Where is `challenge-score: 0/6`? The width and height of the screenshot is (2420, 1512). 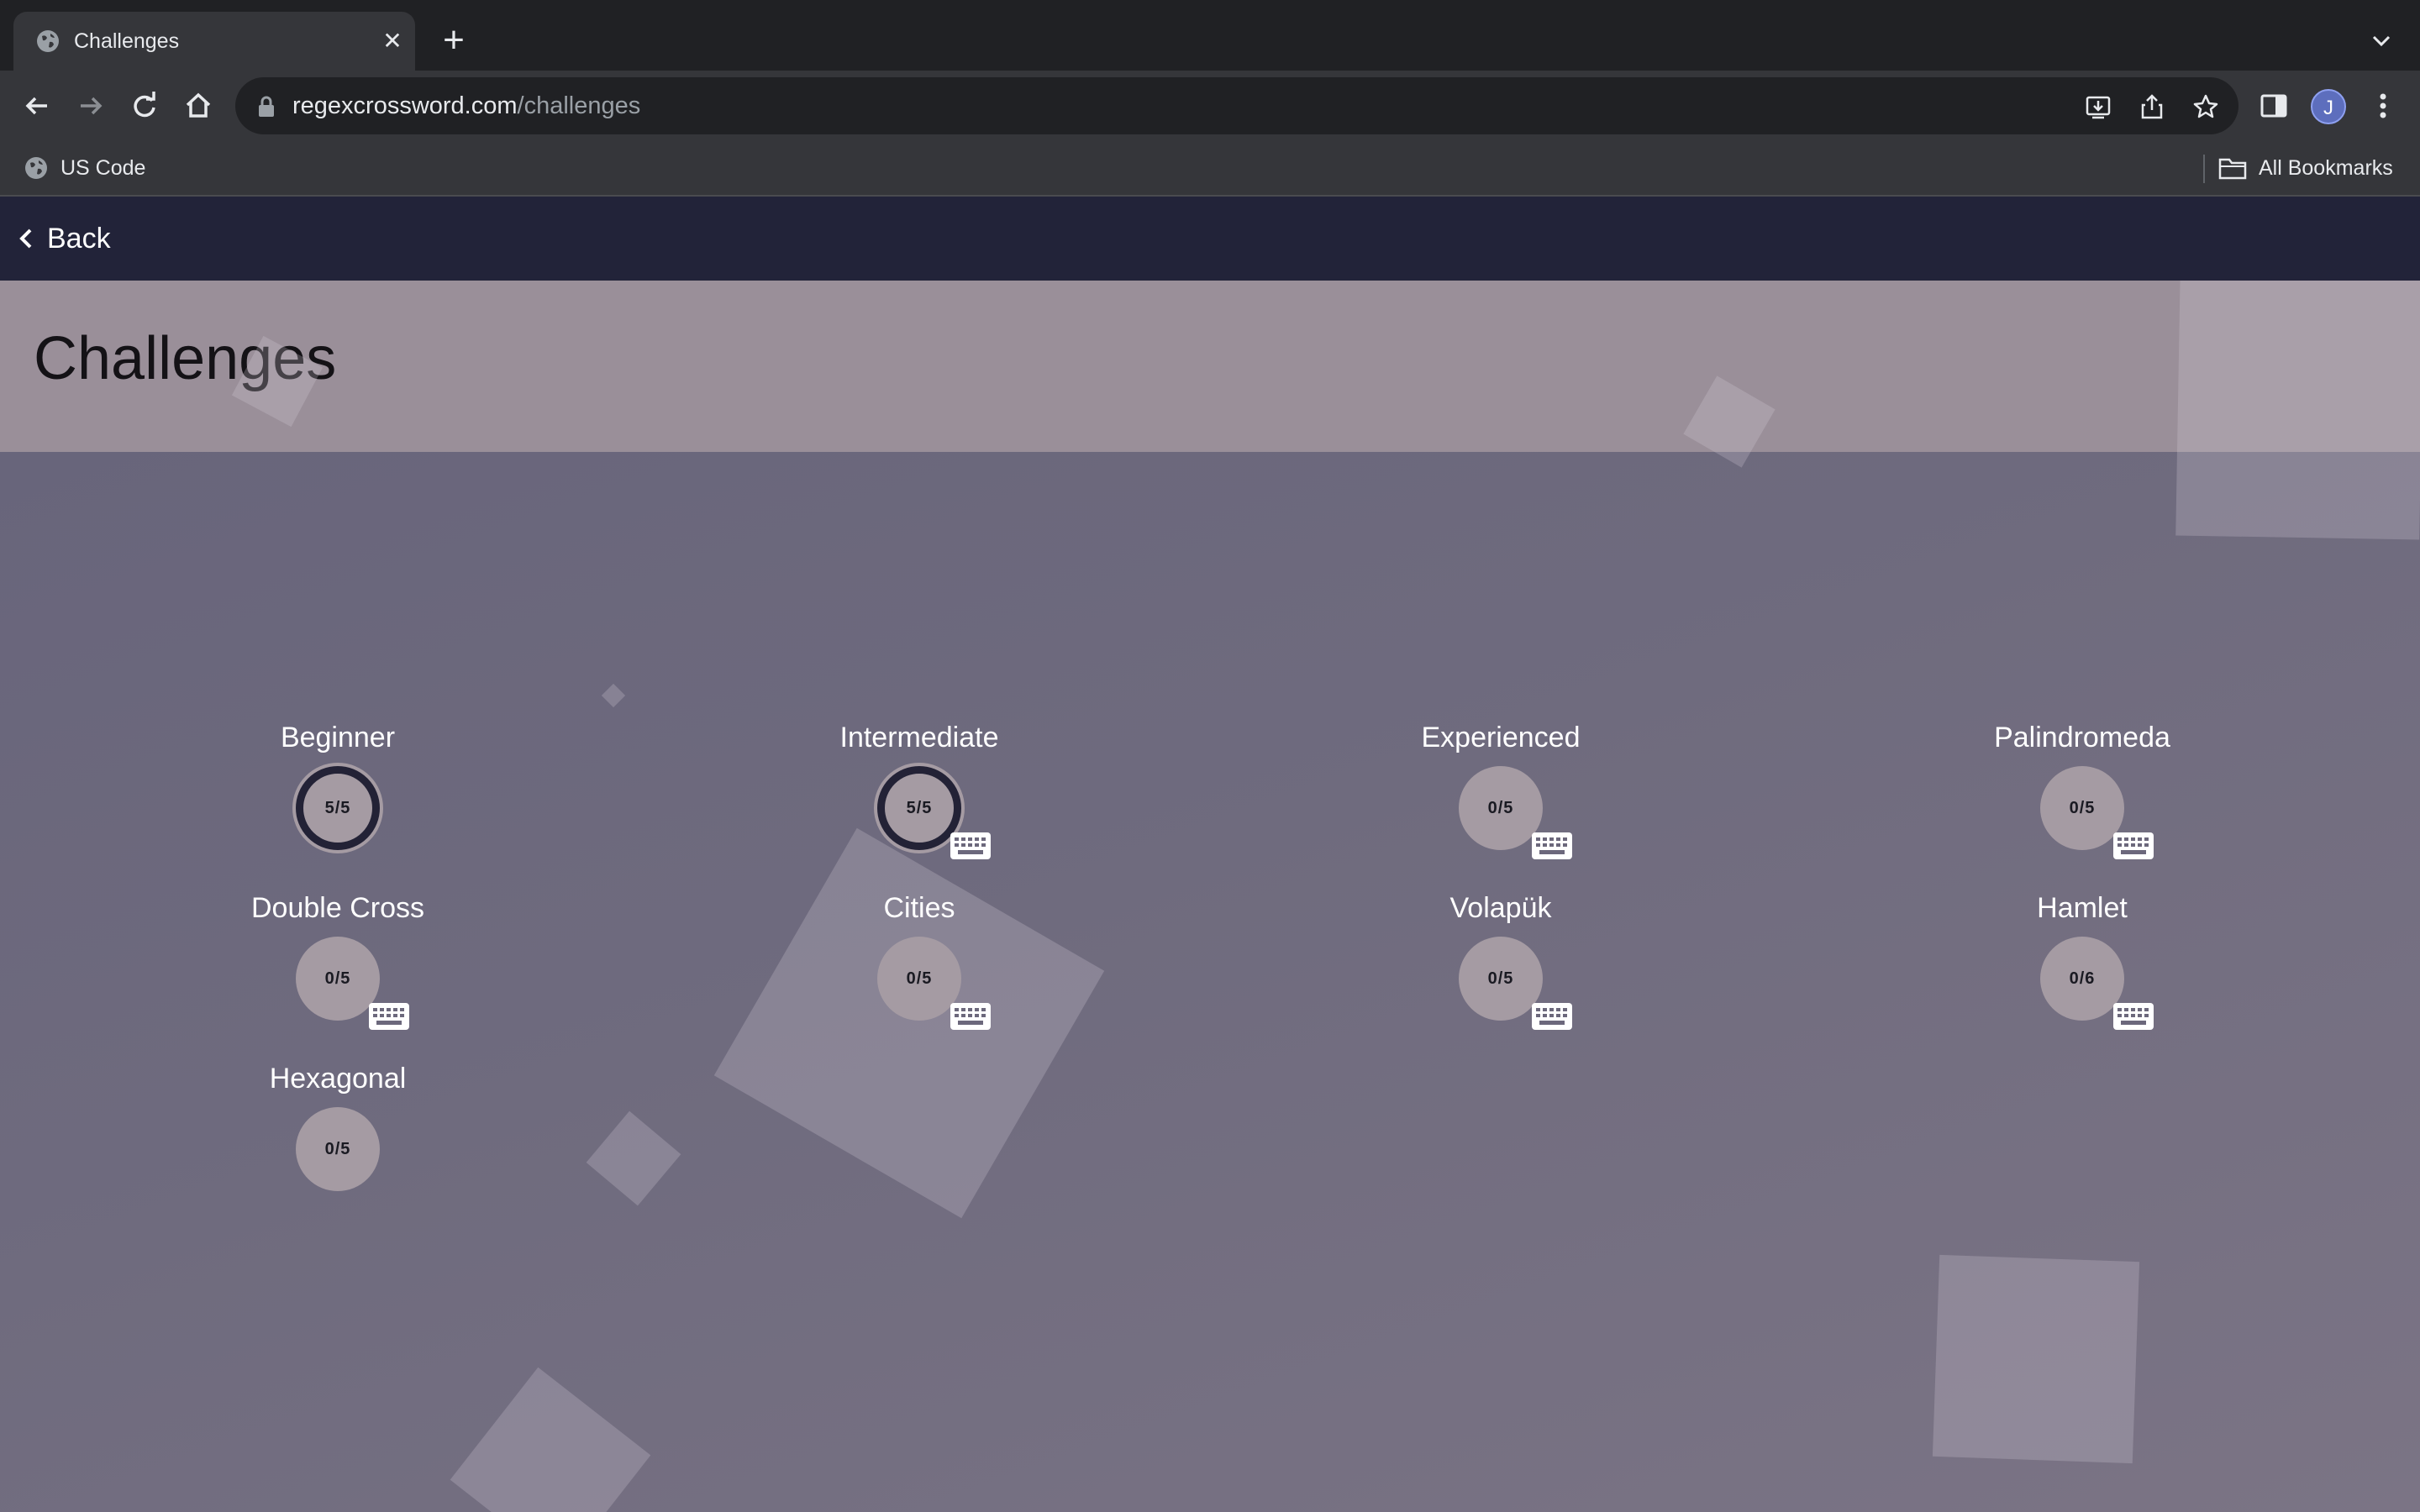 challenge-score: 0/6 is located at coordinates (2083, 978).